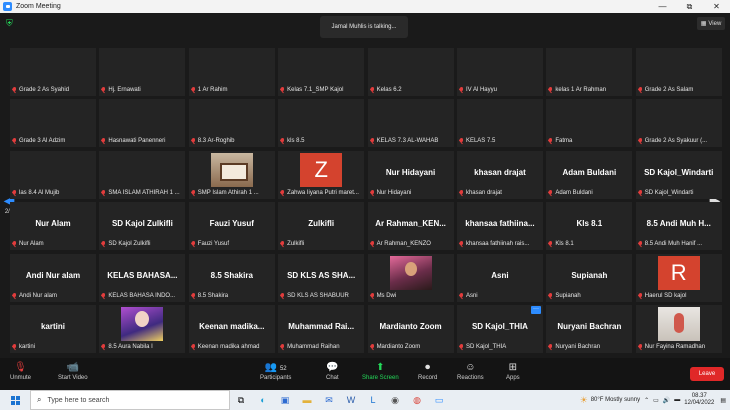 The image size is (730, 410). Describe the element at coordinates (10, 23) in the screenshot. I see `shield-icon: ⛨` at that location.